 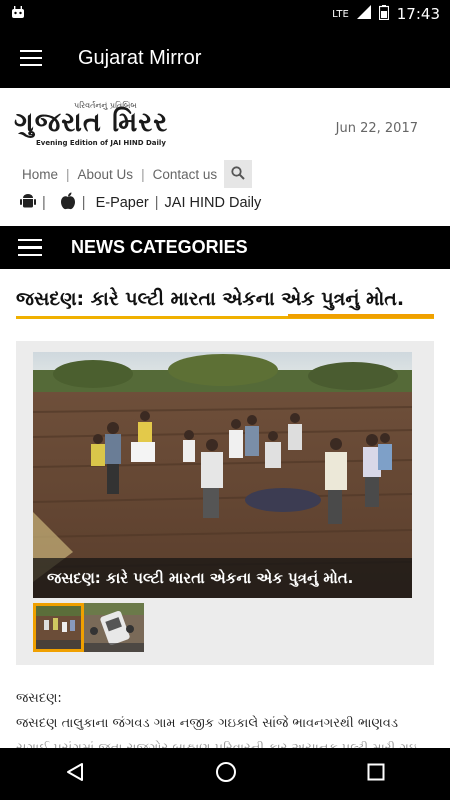 I want to click on system-nav-bar, so click(x=225, y=774).